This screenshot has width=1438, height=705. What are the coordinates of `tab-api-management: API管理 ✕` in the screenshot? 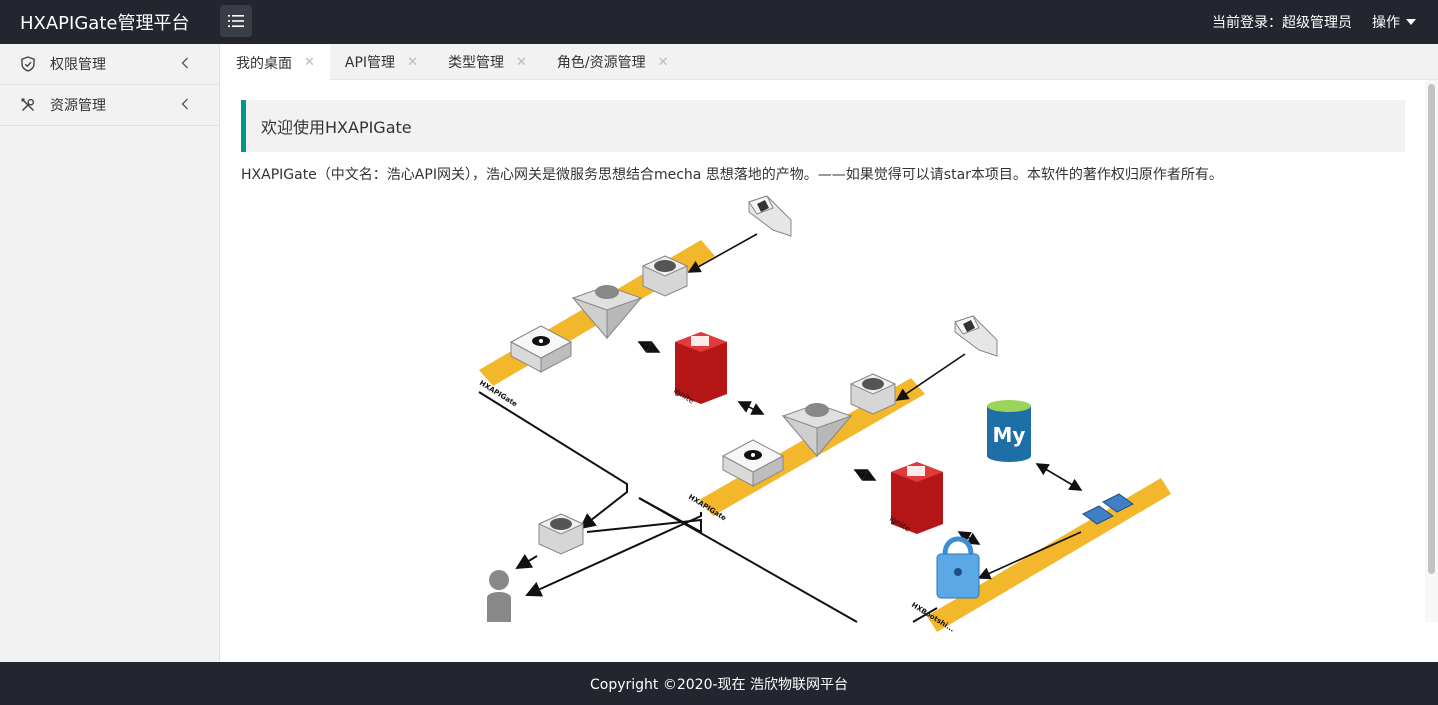 It's located at (381, 62).